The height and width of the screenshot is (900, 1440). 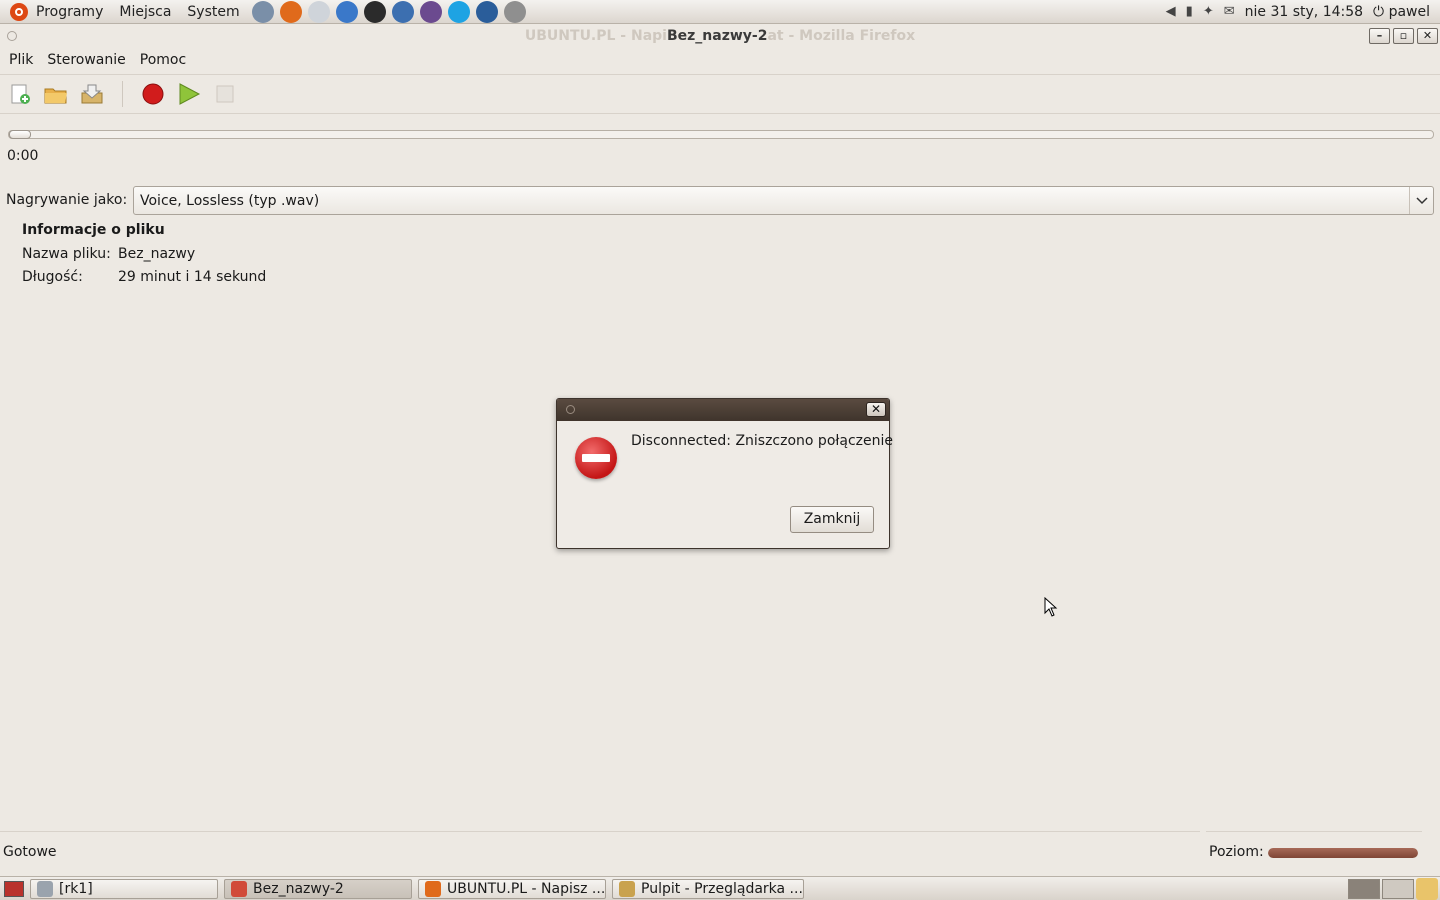 What do you see at coordinates (723, 410) in the screenshot?
I see `dialog-titlebar: ✕` at bounding box center [723, 410].